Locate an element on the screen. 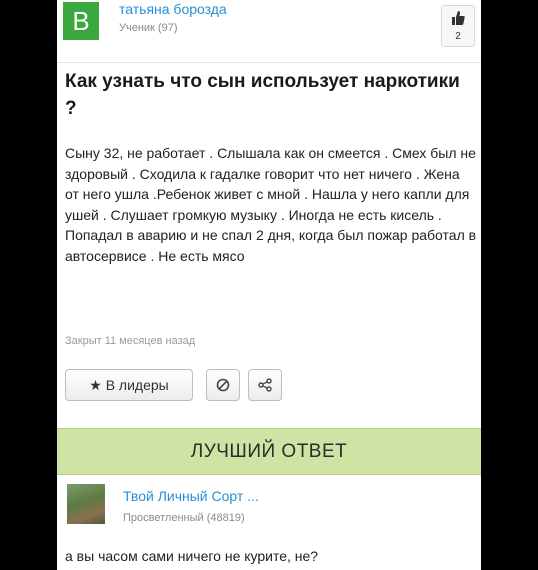  like-button: 2 is located at coordinates (458, 26).